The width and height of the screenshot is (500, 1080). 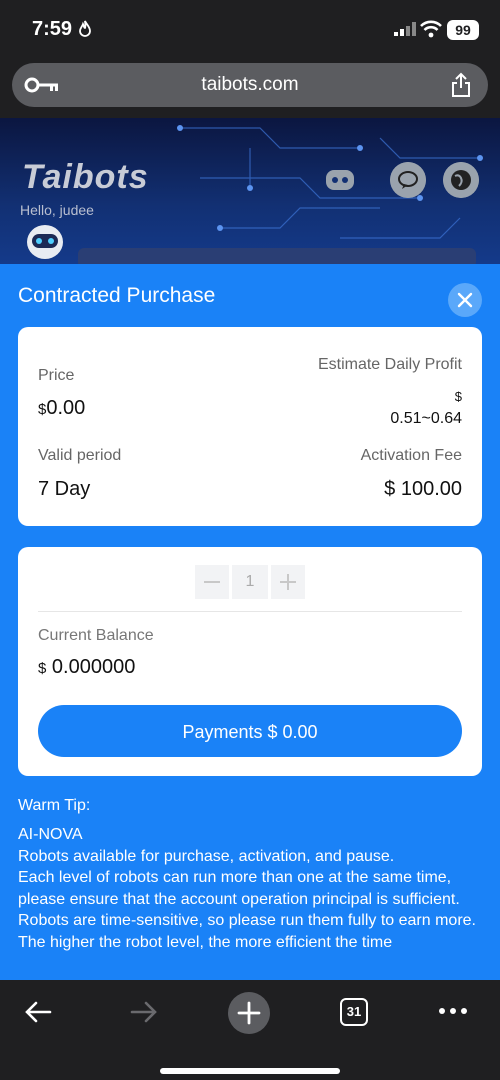 What do you see at coordinates (461, 85) in the screenshot?
I see `share-icon` at bounding box center [461, 85].